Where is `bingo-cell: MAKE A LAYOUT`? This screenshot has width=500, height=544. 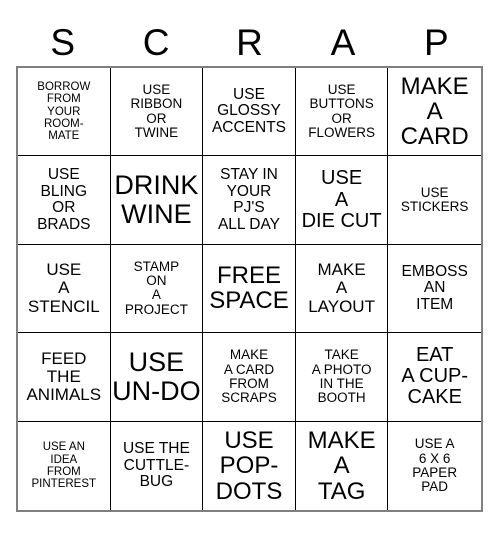 bingo-cell: MAKE A LAYOUT is located at coordinates (342, 289).